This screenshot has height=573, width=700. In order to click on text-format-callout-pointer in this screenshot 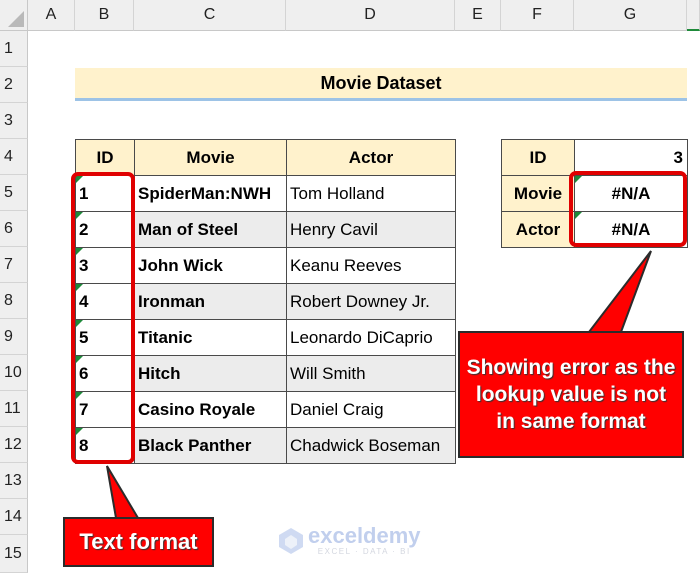, I will do `click(123, 492)`.